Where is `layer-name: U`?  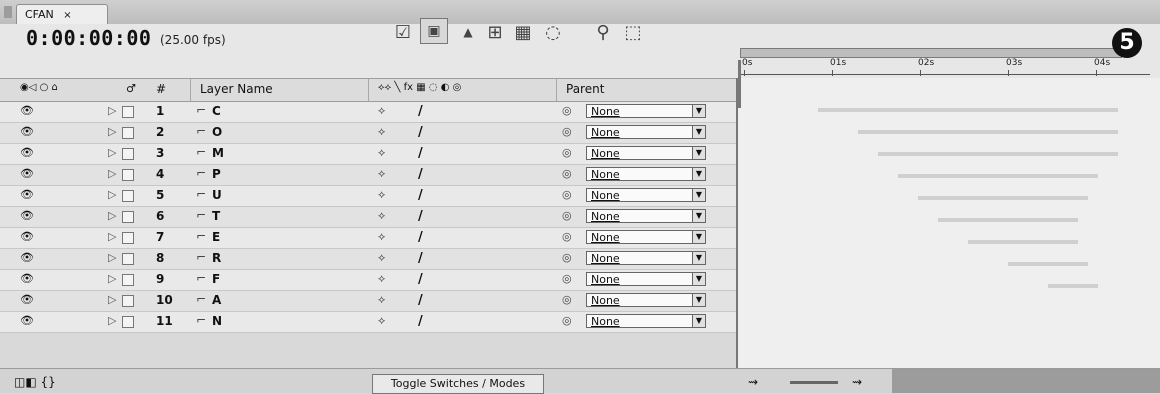
layer-name: U is located at coordinates (217, 195).